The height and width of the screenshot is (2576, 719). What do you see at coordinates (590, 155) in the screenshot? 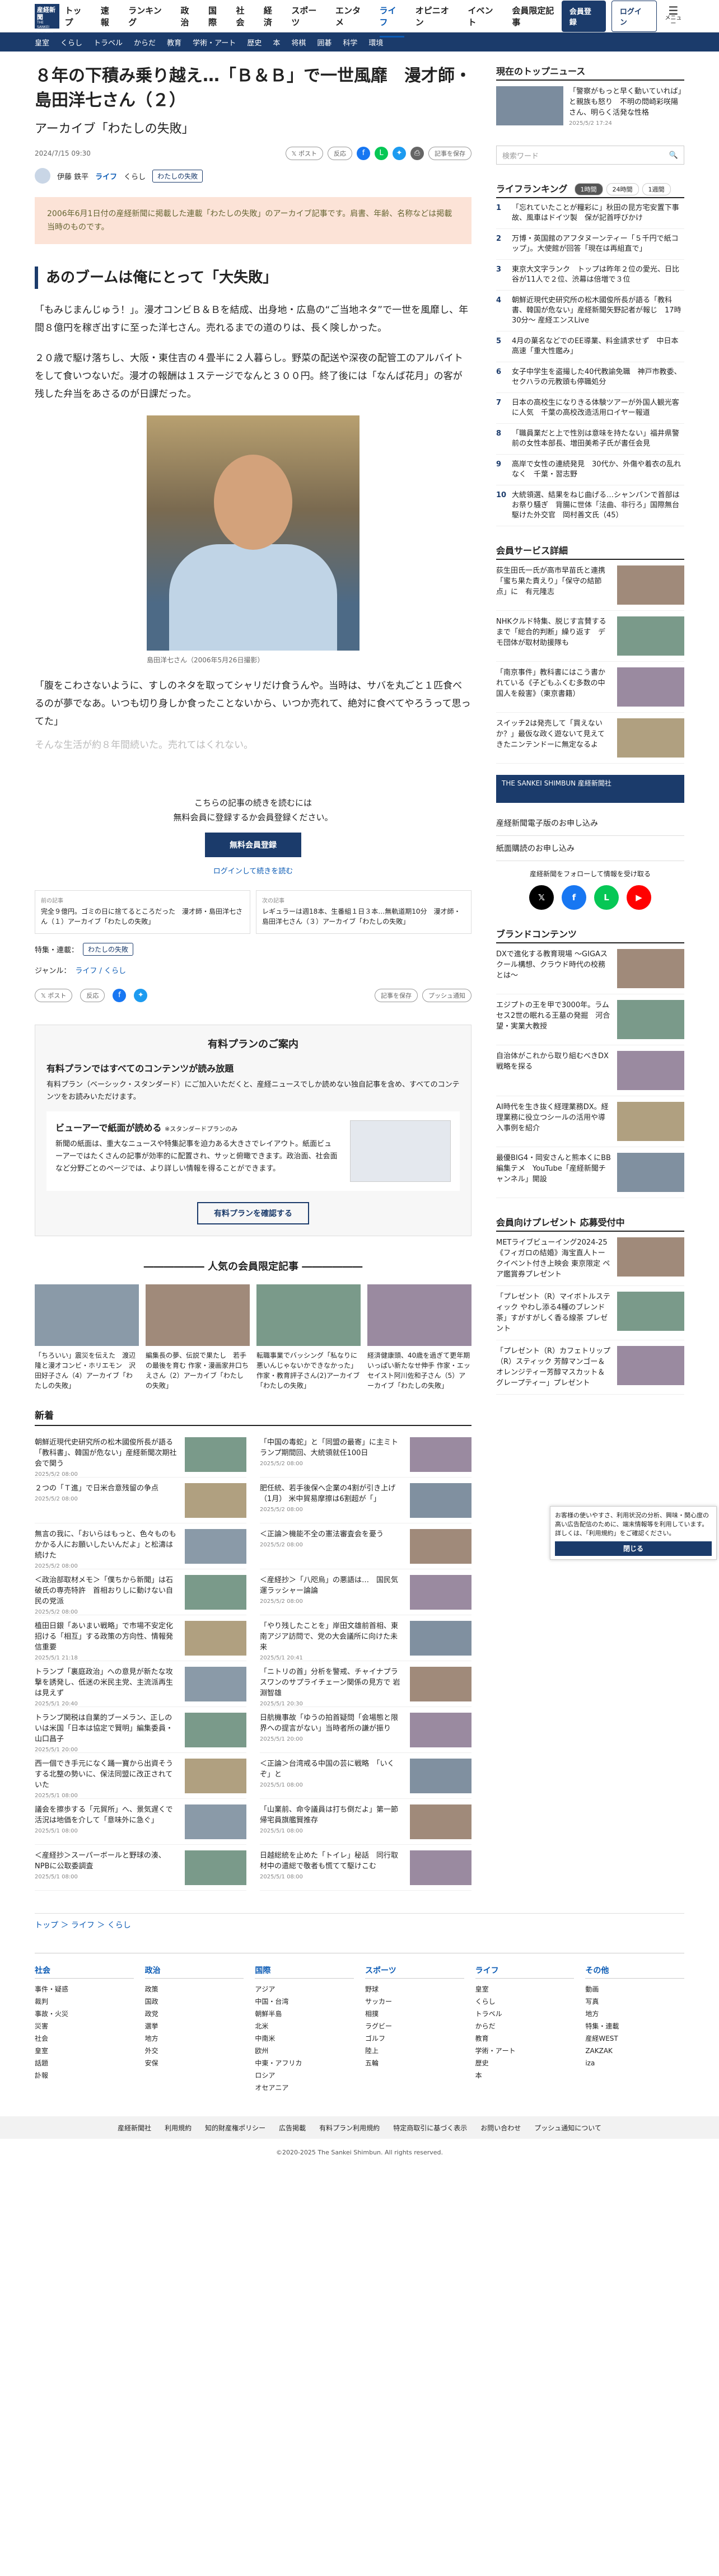
I see `search-input: 検索ワード 🔍` at bounding box center [590, 155].